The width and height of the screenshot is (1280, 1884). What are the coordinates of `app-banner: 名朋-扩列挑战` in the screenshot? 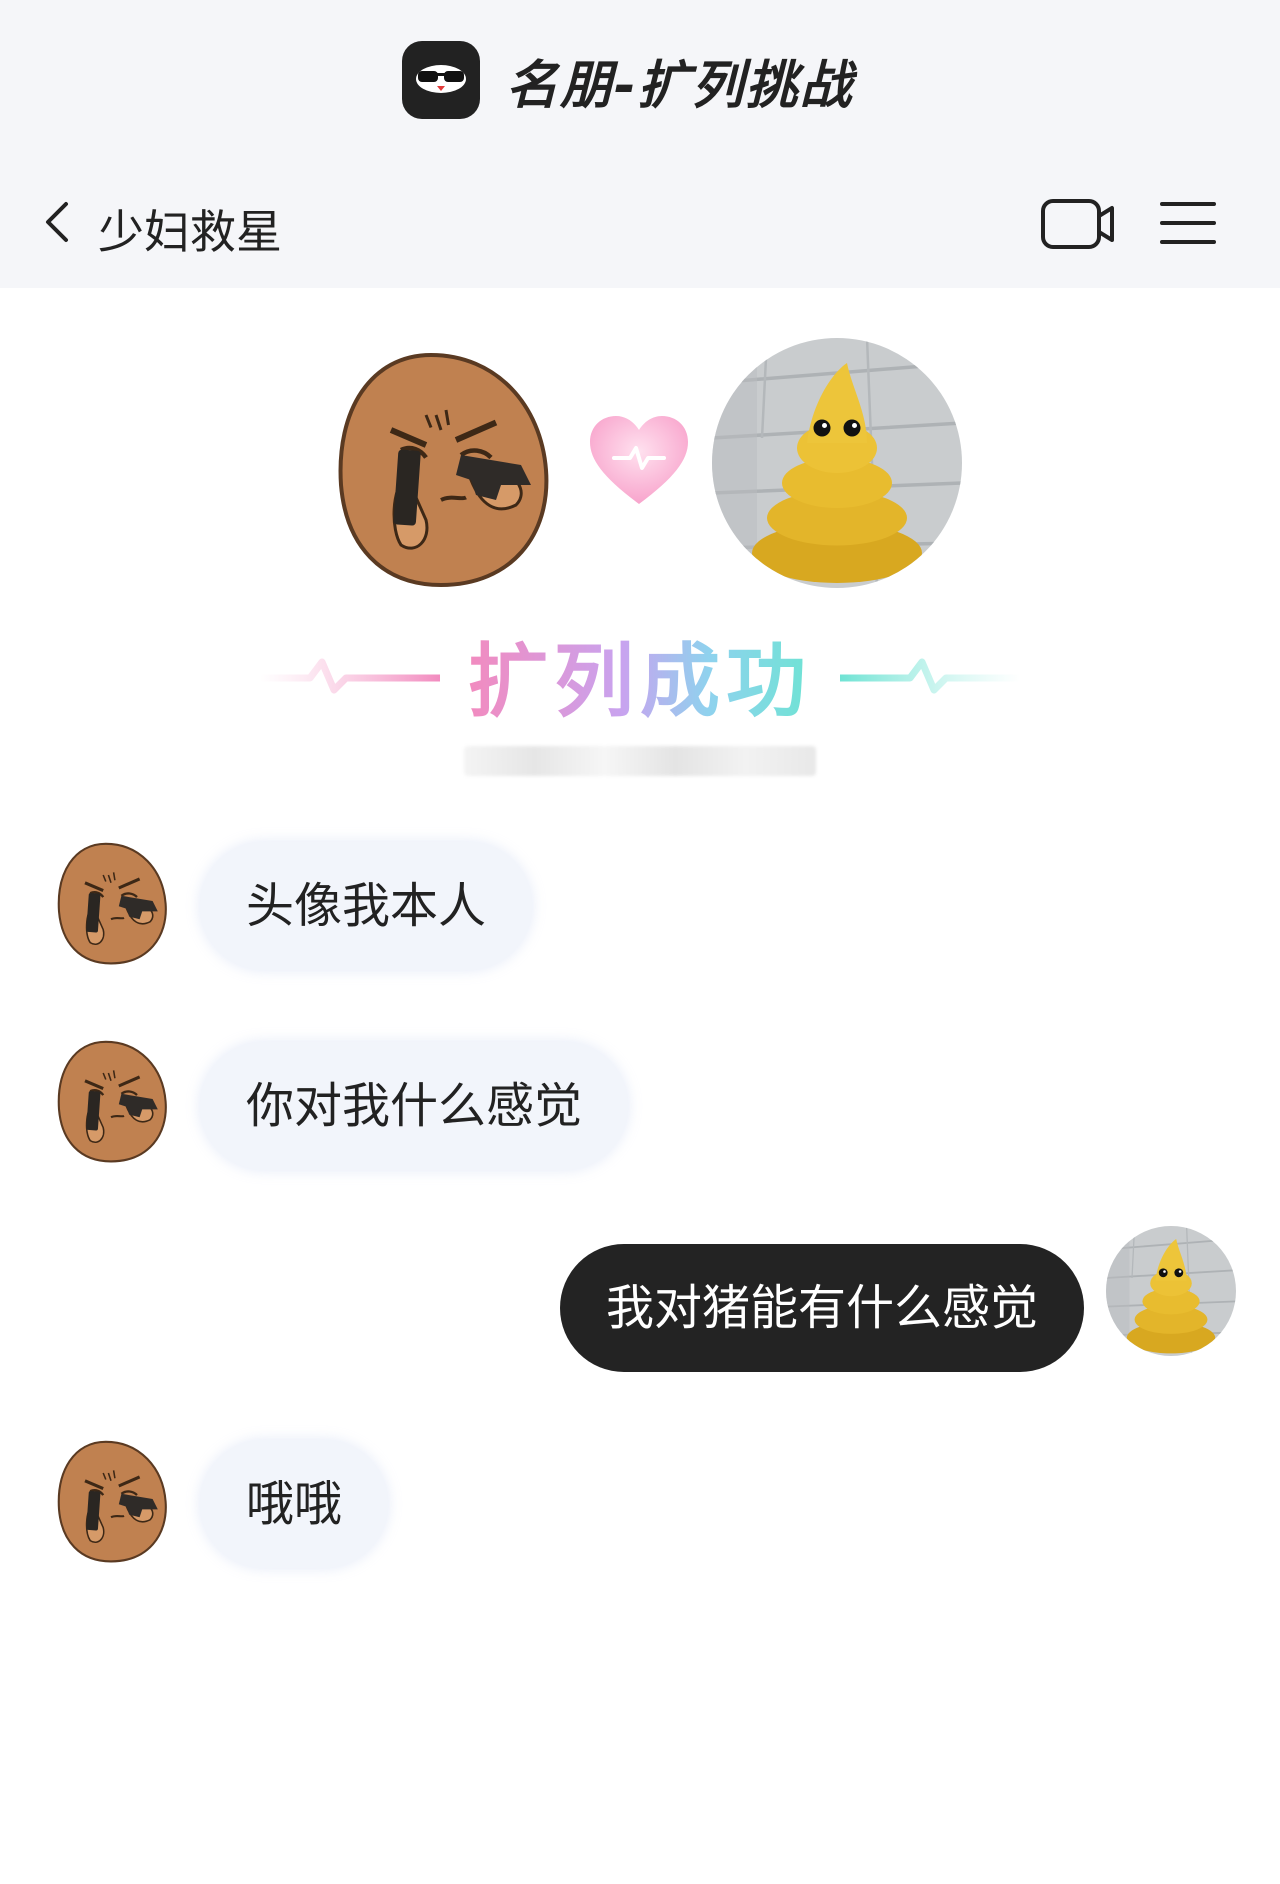 It's located at (628, 80).